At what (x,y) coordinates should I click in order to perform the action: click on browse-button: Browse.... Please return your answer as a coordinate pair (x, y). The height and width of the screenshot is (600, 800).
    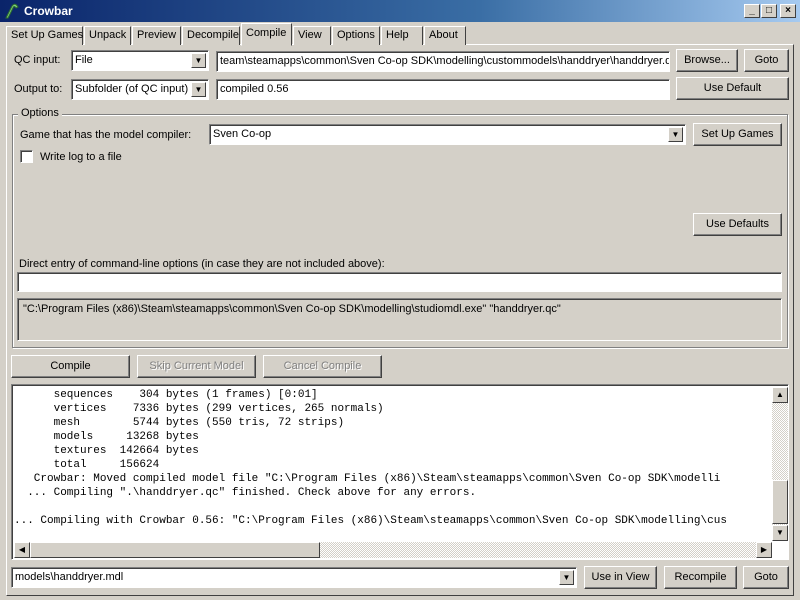
    Looking at the image, I should click on (707, 60).